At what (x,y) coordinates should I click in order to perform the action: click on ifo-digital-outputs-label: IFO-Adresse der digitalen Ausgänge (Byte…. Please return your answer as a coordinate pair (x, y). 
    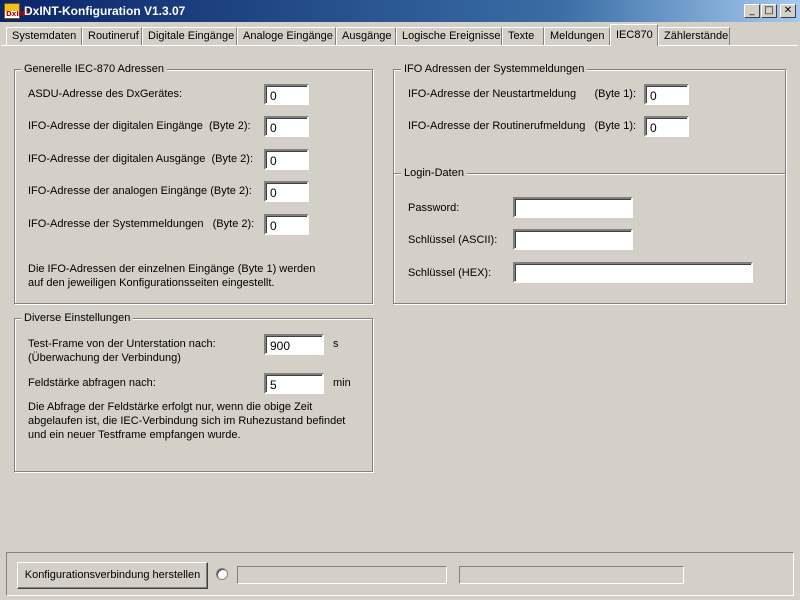
    Looking at the image, I should click on (141, 159).